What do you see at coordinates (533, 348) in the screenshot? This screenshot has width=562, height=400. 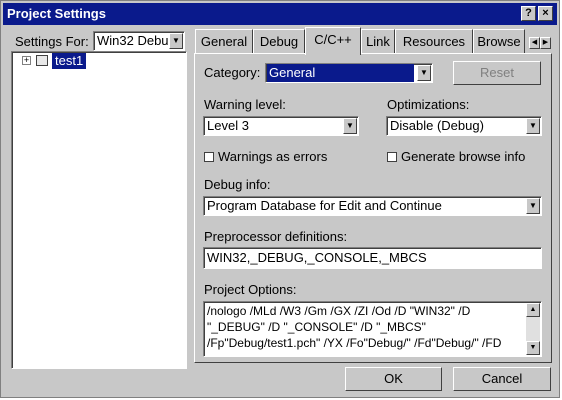 I see `scroll-down-icon: ▼` at bounding box center [533, 348].